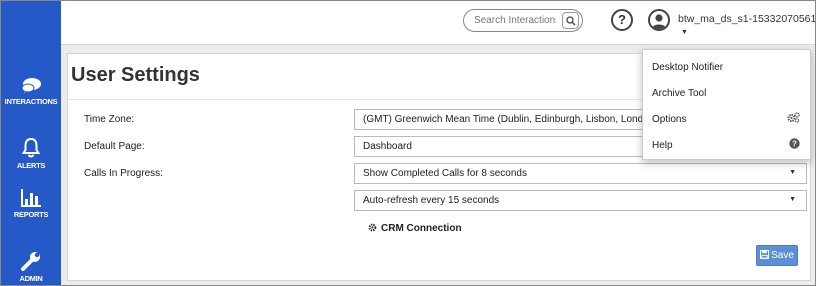 The width and height of the screenshot is (816, 286). I want to click on bar-chart-icon, so click(31, 198).